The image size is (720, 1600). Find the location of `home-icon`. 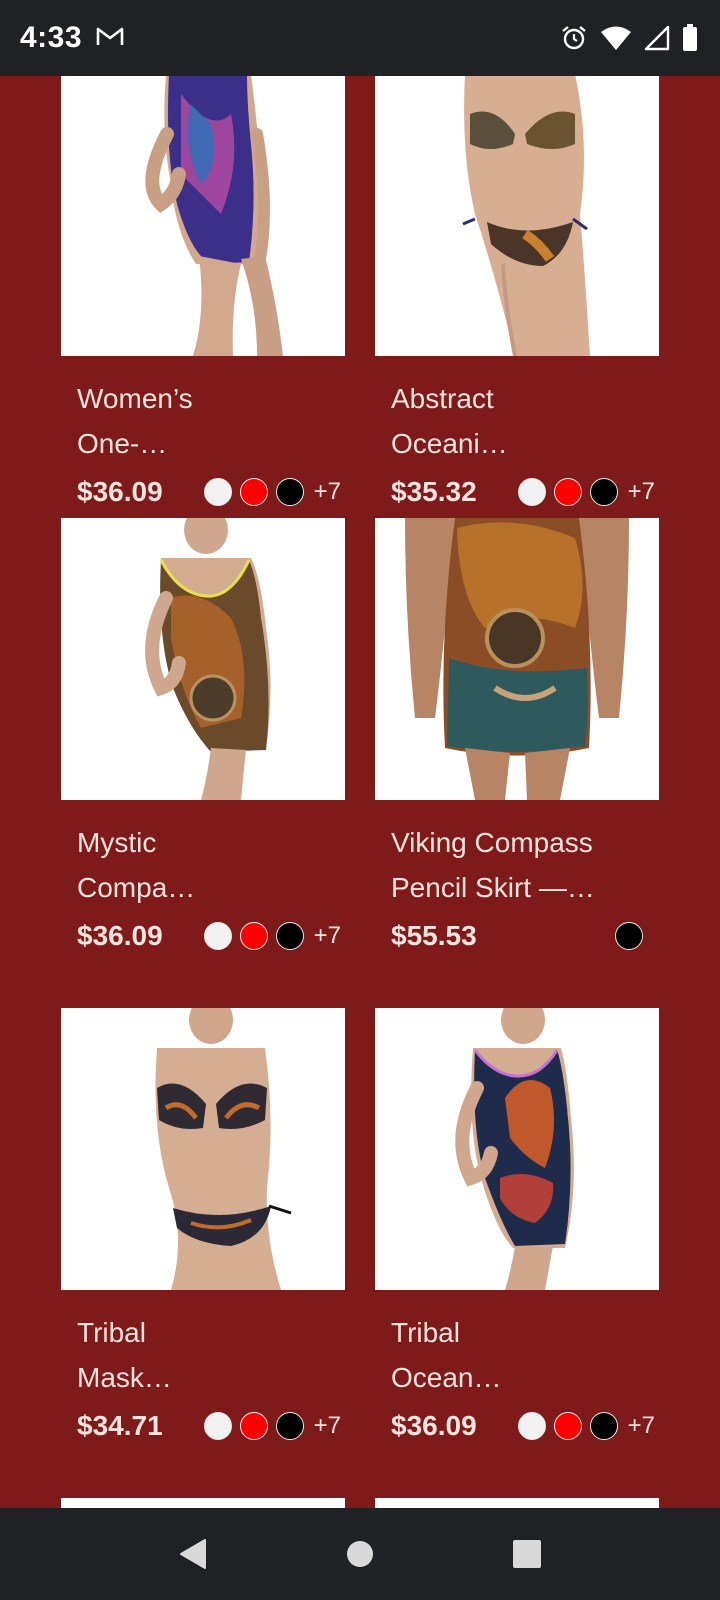

home-icon is located at coordinates (359, 1554).